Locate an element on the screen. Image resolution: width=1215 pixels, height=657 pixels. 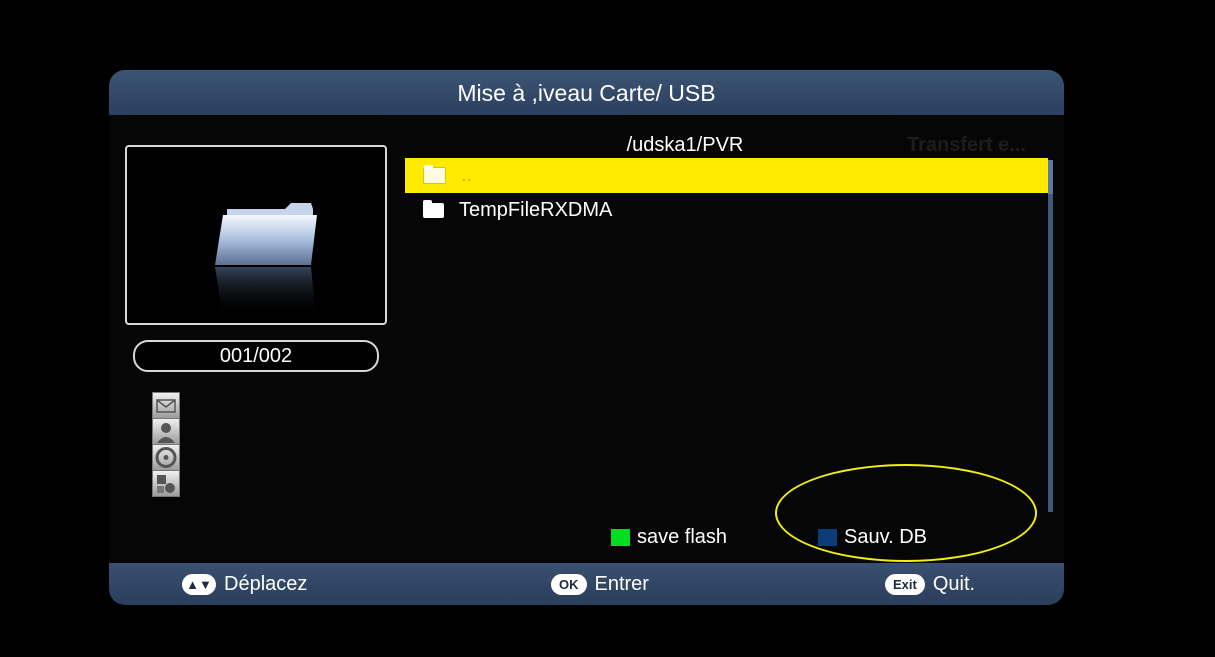
footer-move: ▲▼ Déplacez is located at coordinates (244, 584).